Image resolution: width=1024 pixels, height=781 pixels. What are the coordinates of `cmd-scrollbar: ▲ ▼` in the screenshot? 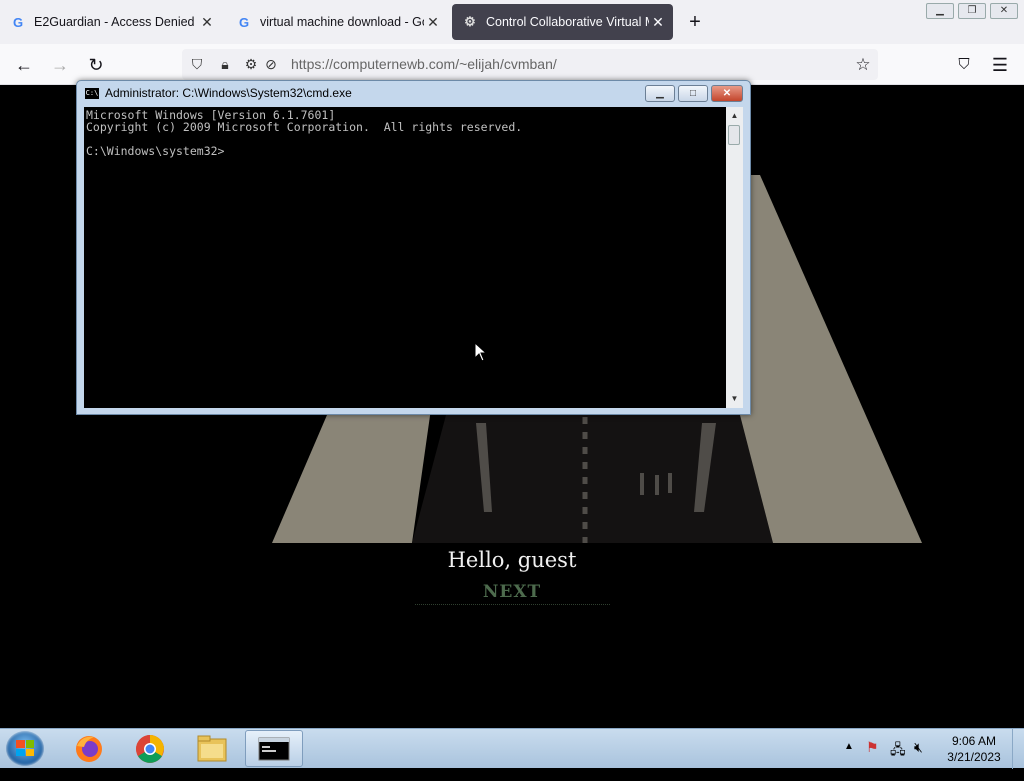 It's located at (734, 257).